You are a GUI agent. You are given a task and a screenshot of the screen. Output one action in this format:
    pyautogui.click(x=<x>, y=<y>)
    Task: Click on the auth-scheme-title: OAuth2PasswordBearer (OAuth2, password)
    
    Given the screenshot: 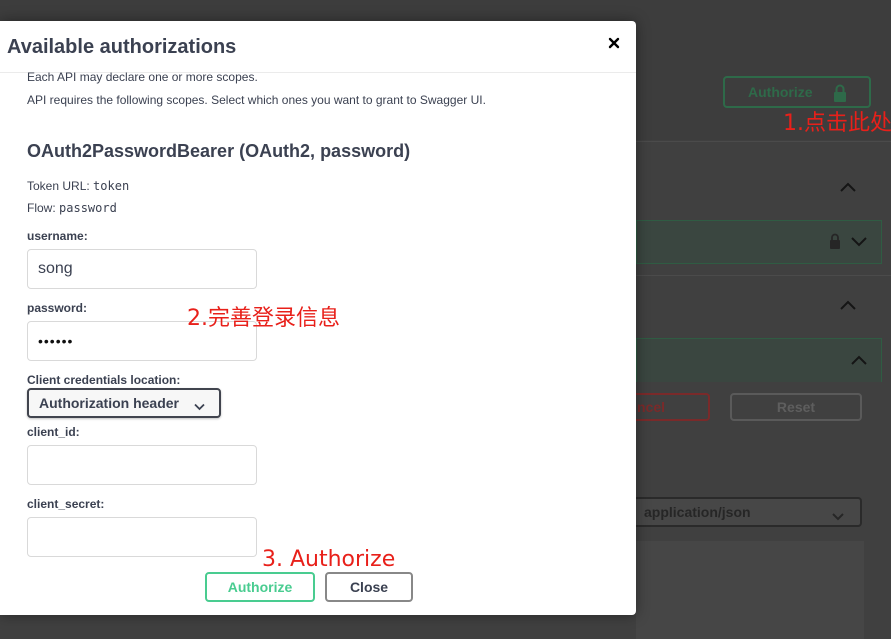 What is the action you would take?
    pyautogui.click(x=219, y=151)
    